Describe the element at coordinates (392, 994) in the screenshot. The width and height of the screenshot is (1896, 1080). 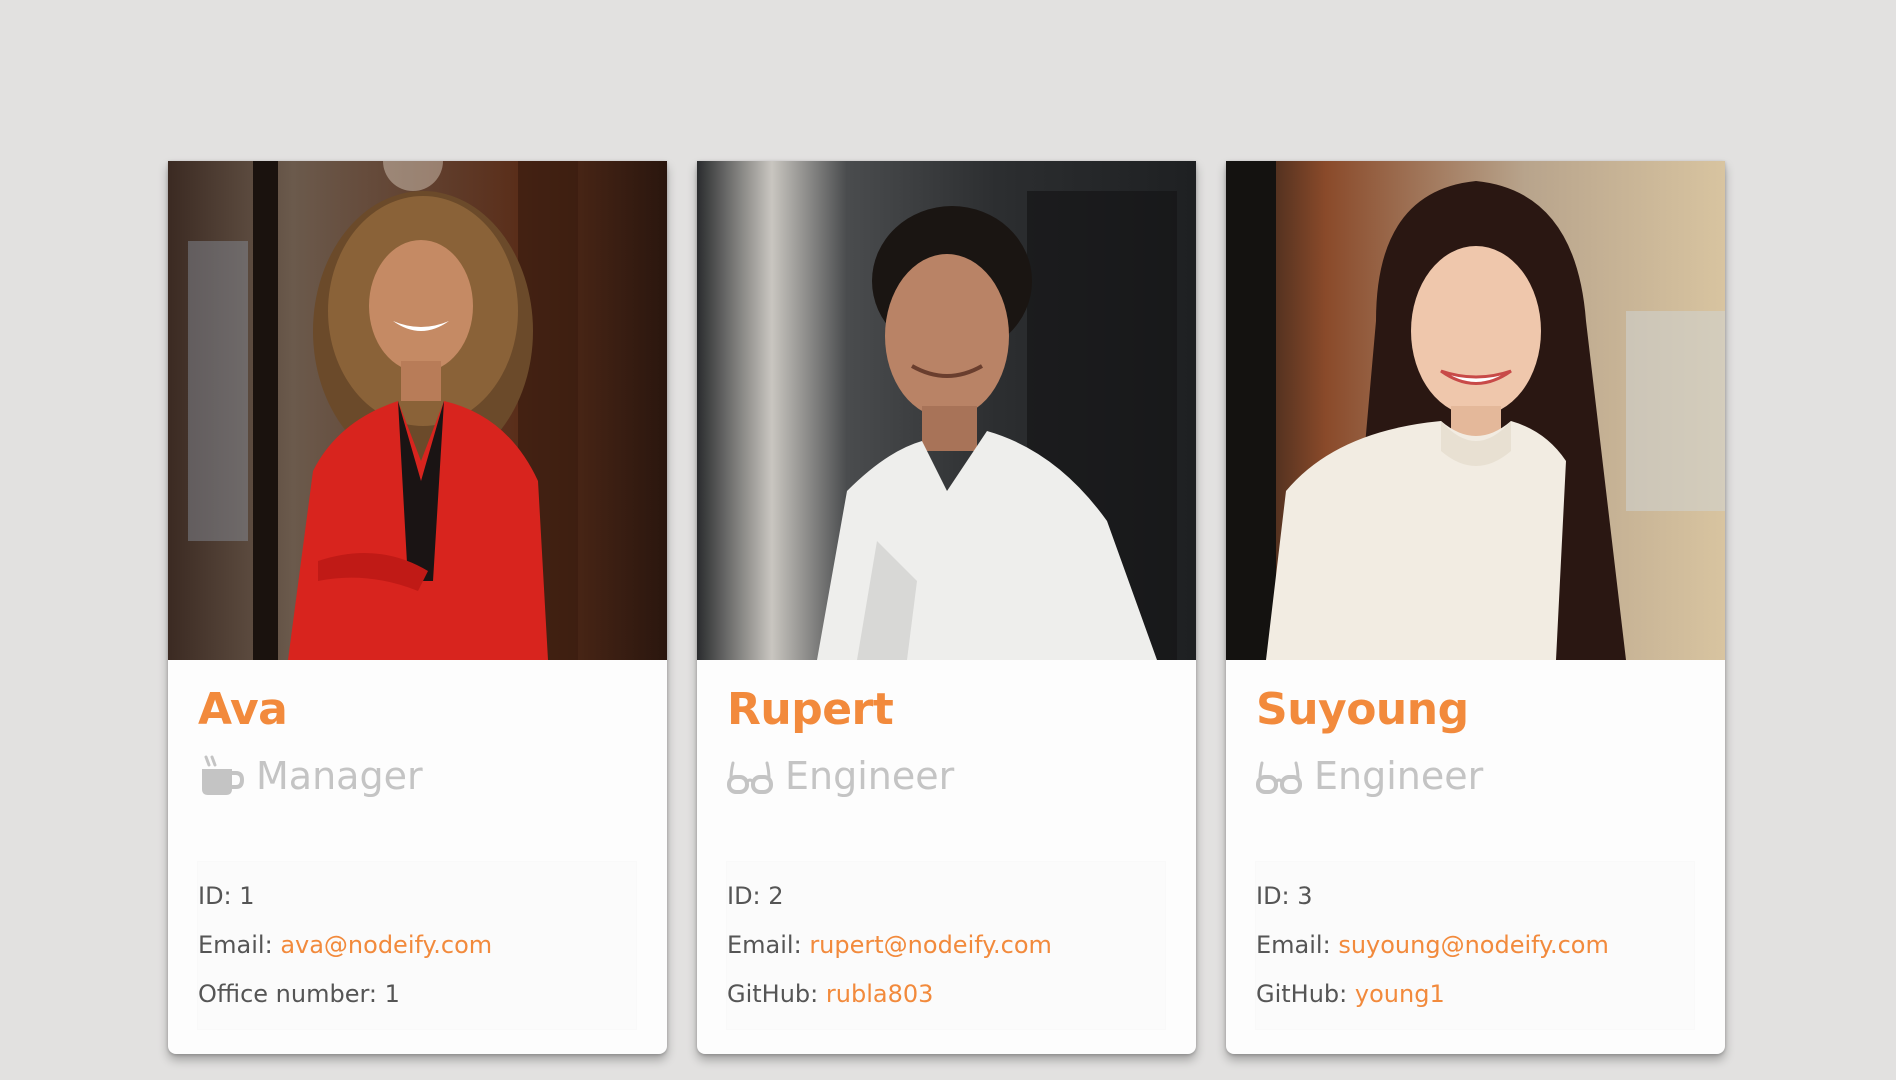
I see `office-value: 1` at that location.